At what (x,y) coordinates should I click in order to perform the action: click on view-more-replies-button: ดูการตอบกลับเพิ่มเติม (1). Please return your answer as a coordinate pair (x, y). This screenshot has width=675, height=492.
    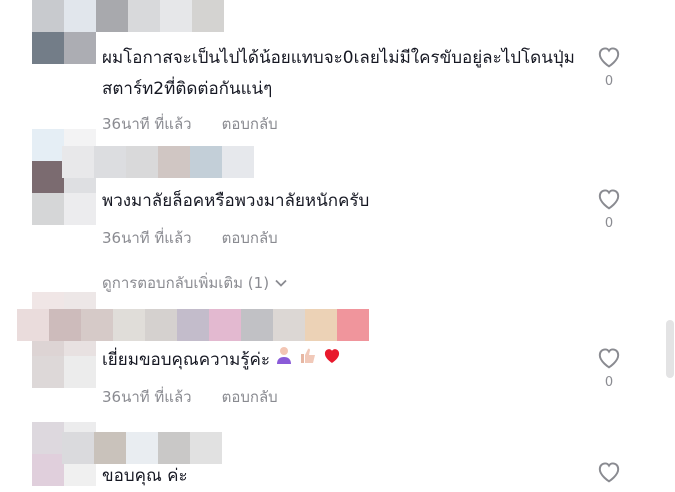
    Looking at the image, I should click on (194, 283).